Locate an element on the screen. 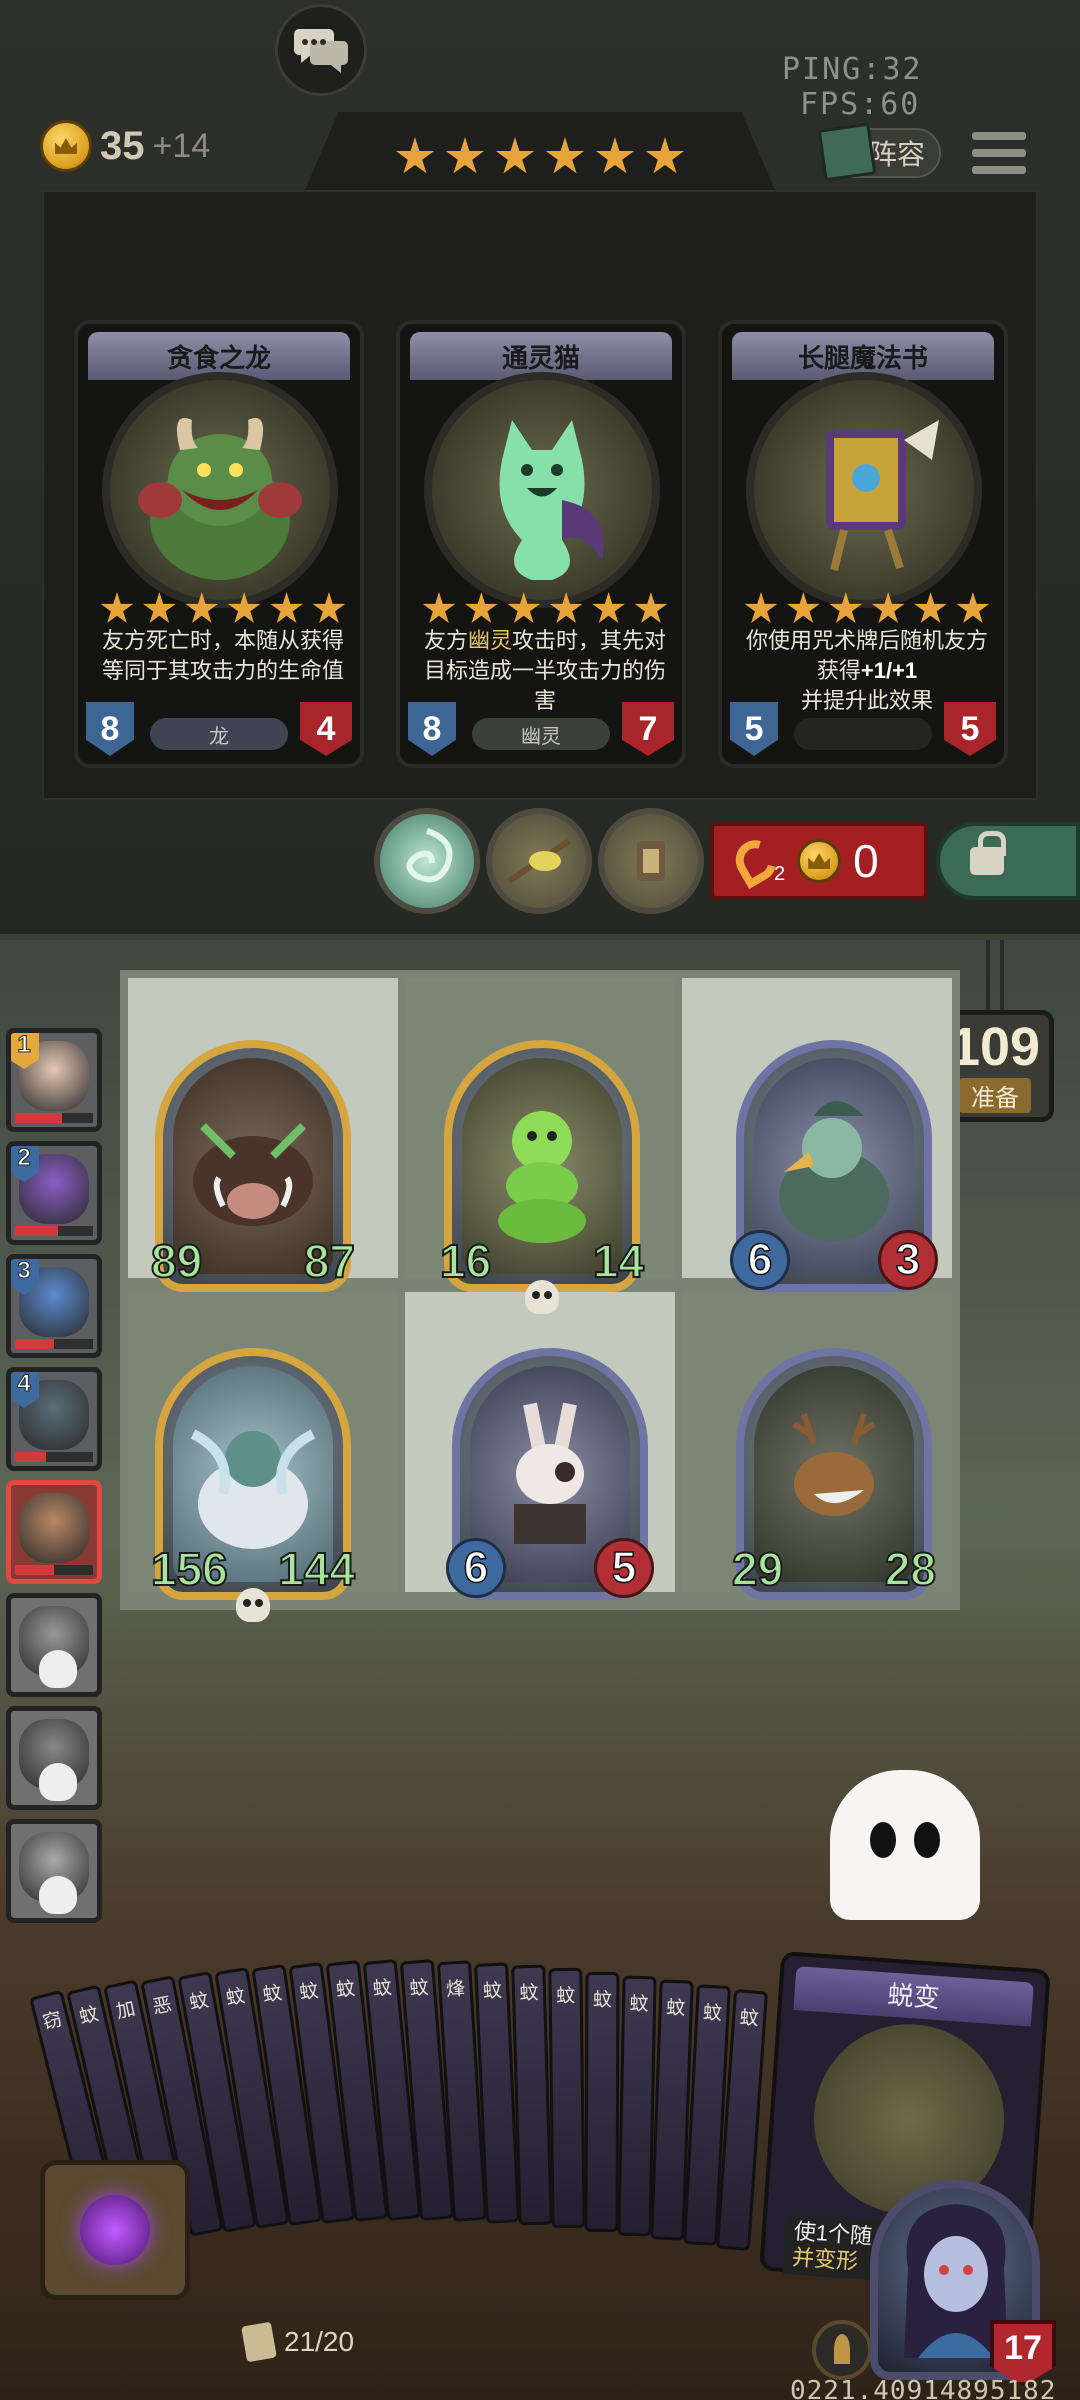  skill-button is located at coordinates (842, 2350).